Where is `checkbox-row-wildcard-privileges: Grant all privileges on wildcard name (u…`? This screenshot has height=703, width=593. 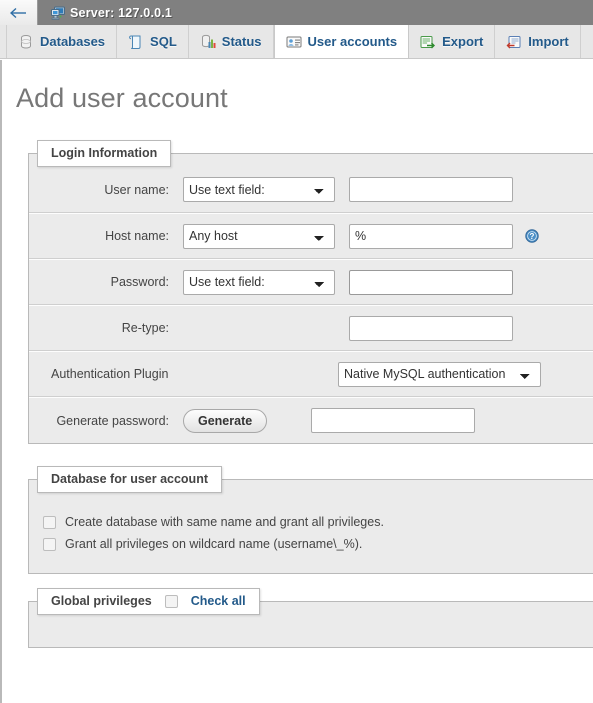
checkbox-row-wildcard-privileges: Grant all privileges on wildcard name (u… is located at coordinates (311, 555).